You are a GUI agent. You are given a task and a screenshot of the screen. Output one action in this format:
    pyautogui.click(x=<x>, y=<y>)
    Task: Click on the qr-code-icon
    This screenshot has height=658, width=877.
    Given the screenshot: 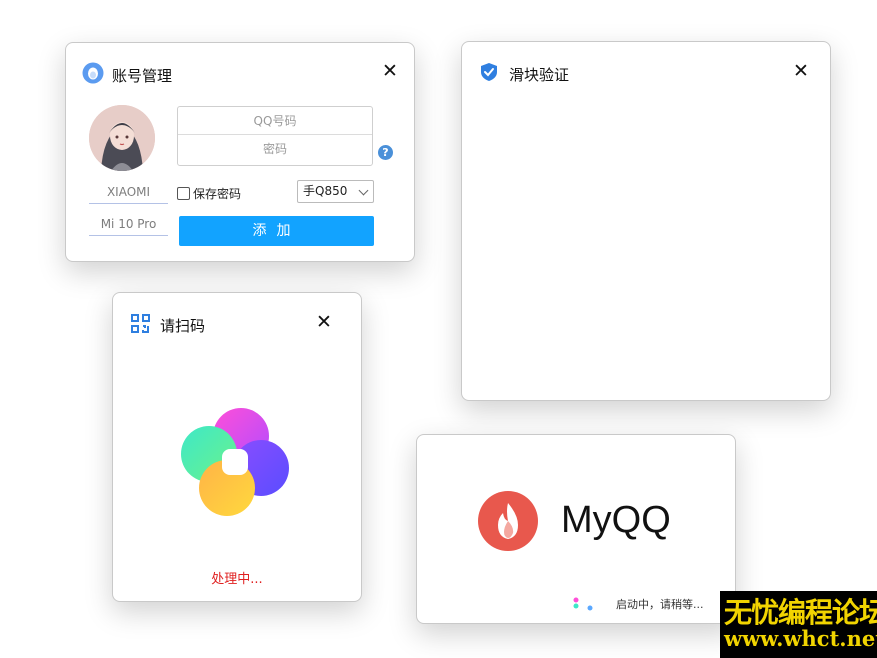 What is the action you would take?
    pyautogui.click(x=140, y=325)
    